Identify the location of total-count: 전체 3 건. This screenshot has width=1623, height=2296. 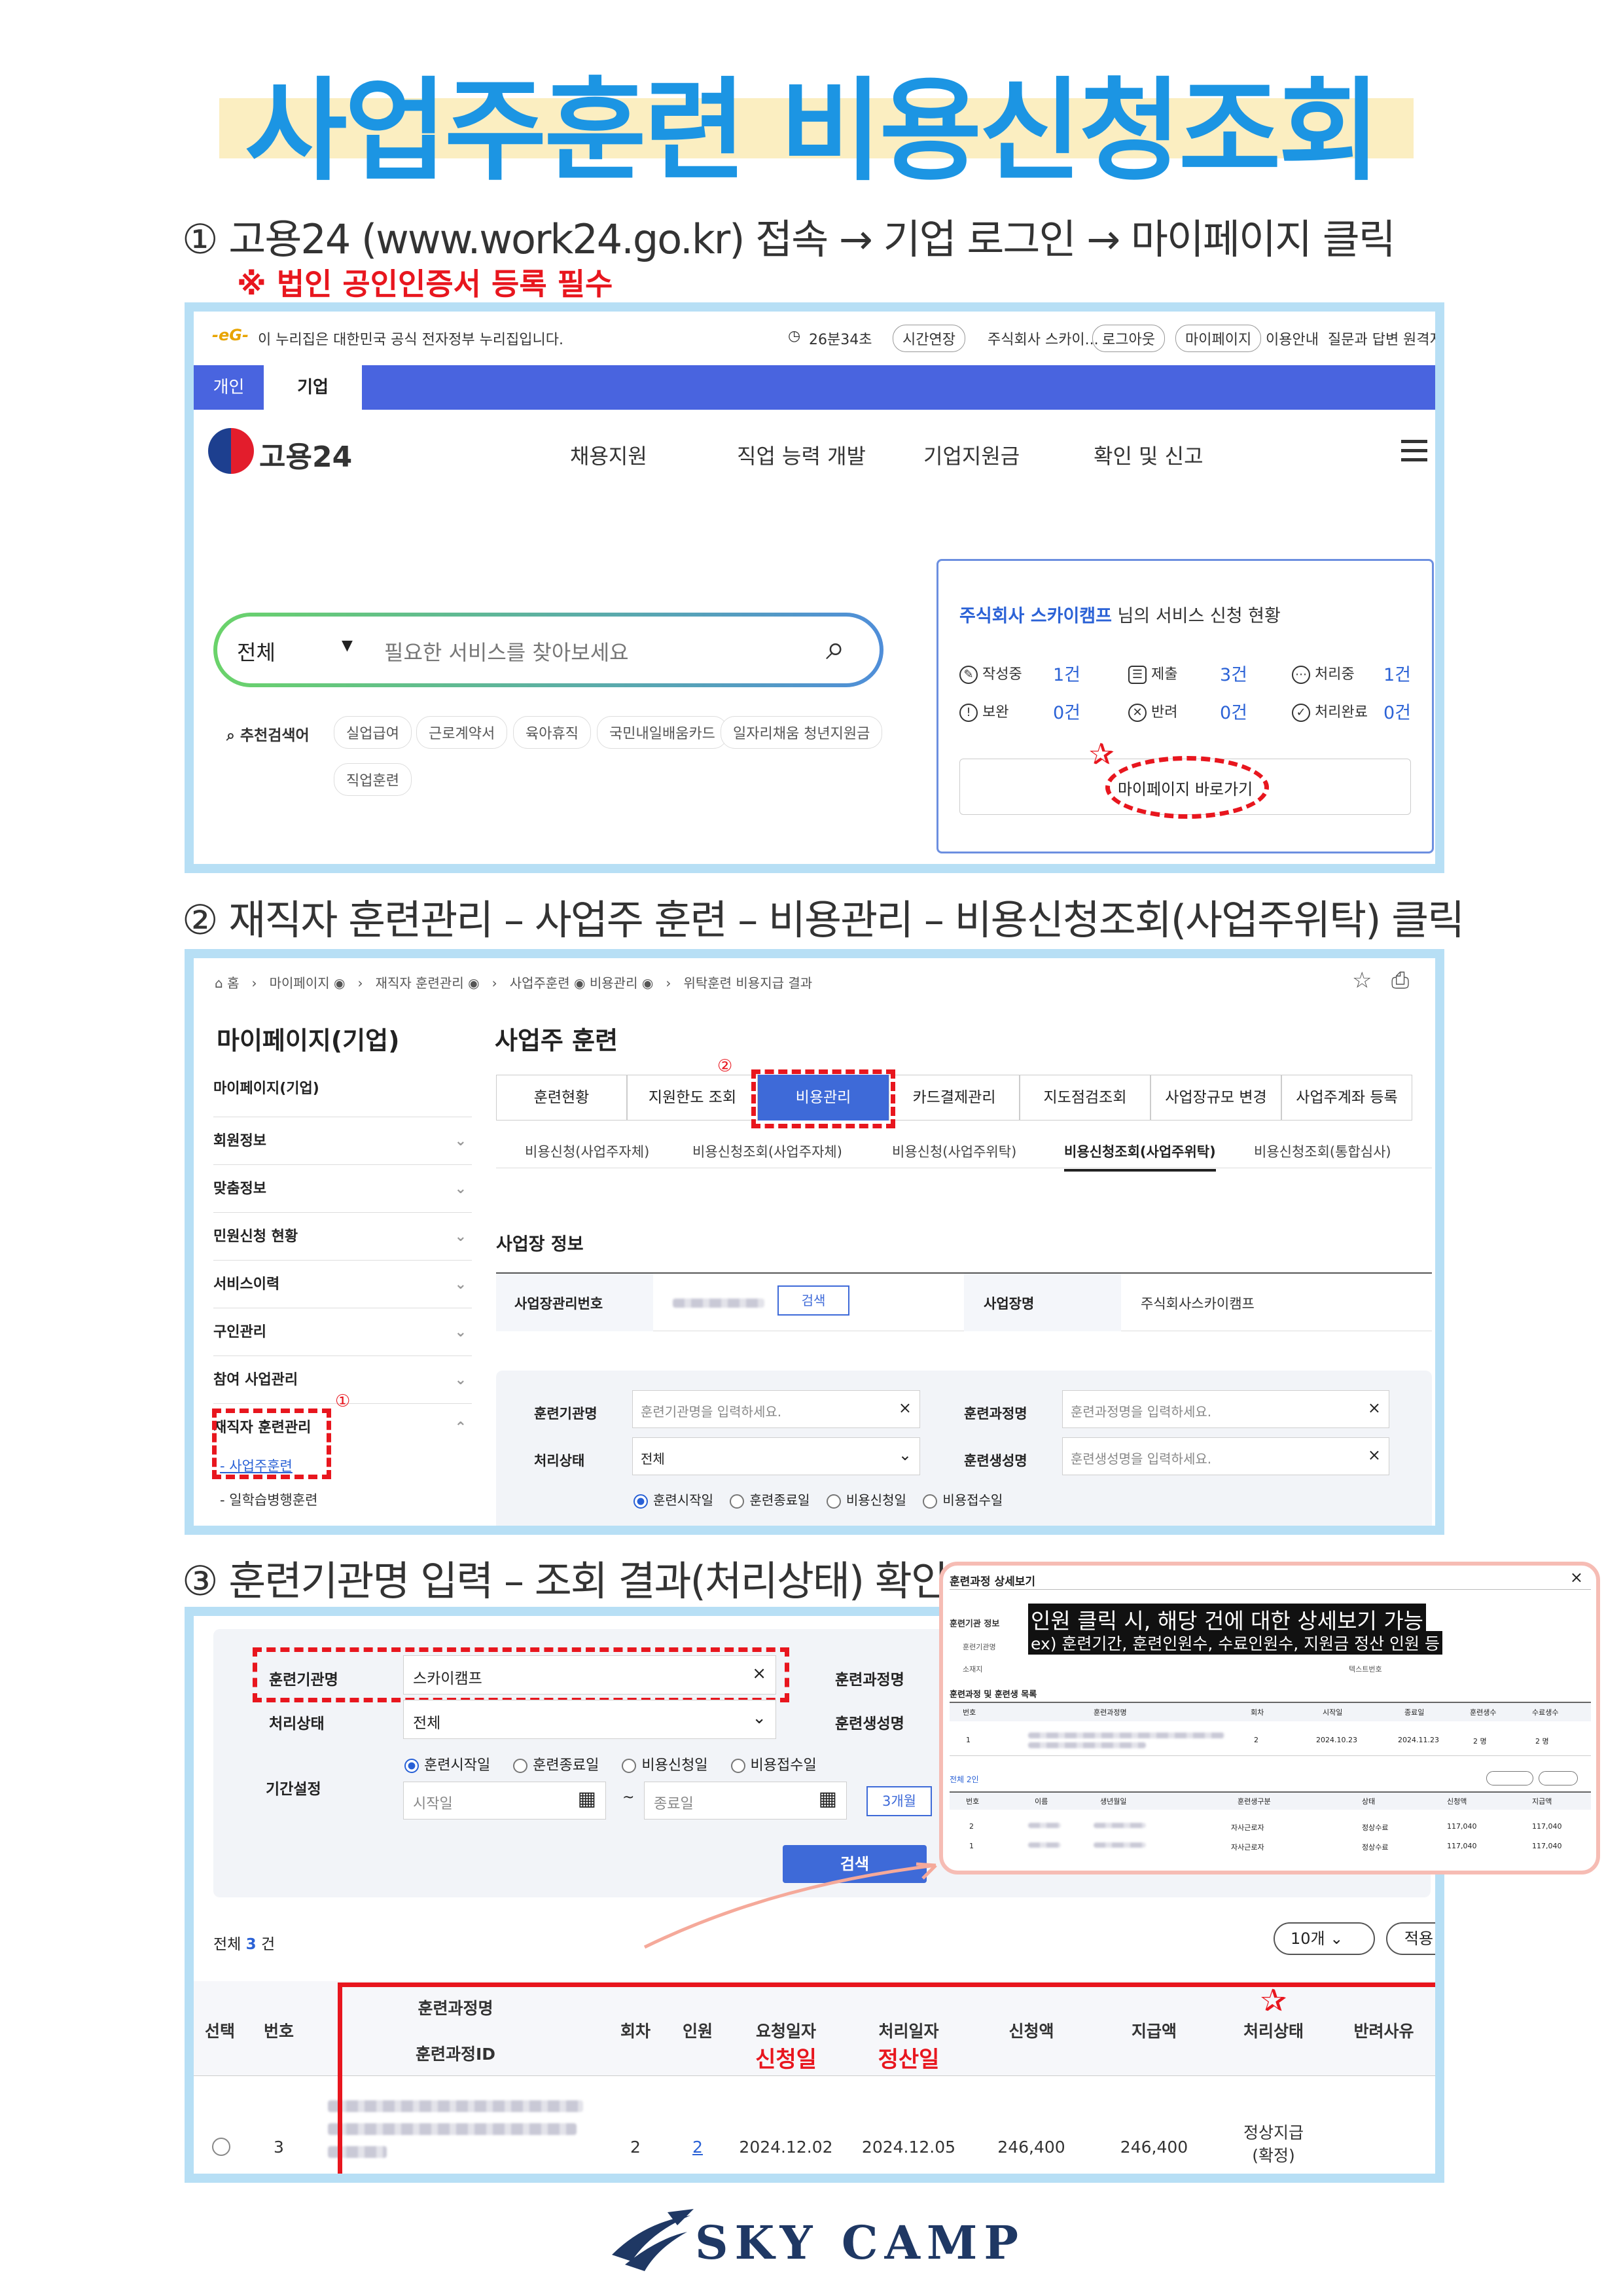
(244, 1942).